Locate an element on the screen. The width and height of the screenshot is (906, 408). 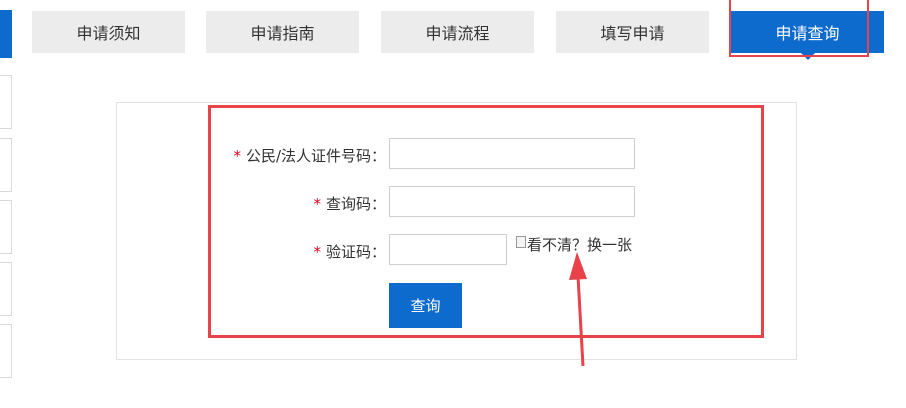
left-sidebar-edge is located at coordinates (7, 204).